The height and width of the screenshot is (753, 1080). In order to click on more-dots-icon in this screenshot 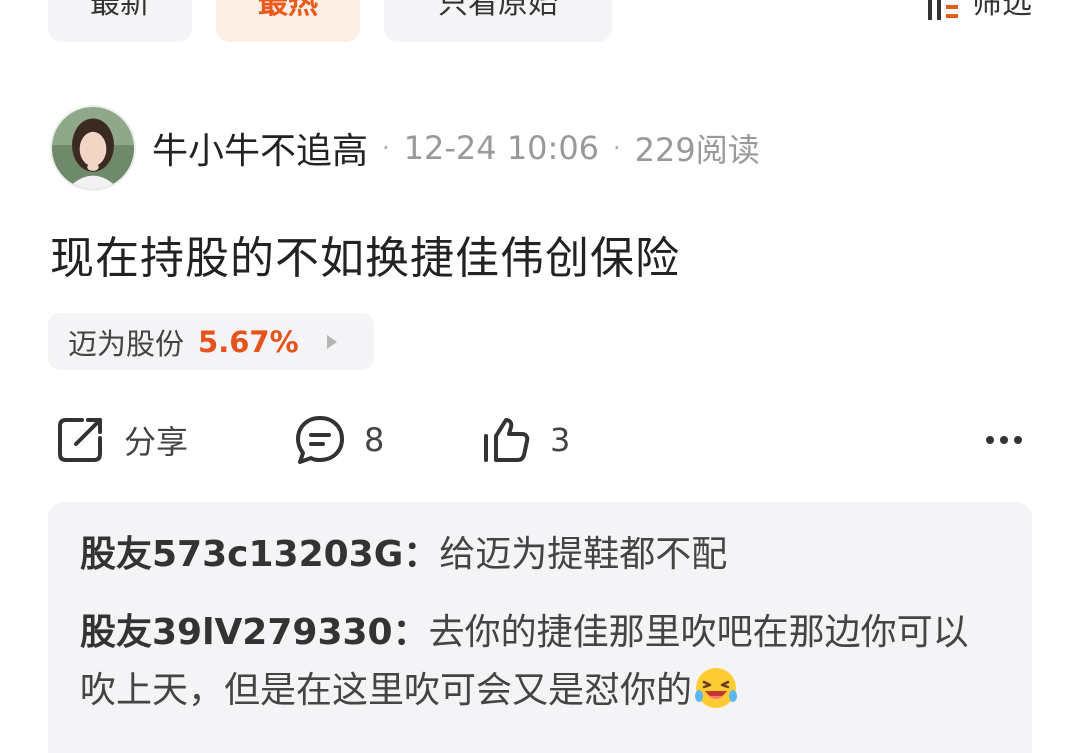, I will do `click(1004, 440)`.